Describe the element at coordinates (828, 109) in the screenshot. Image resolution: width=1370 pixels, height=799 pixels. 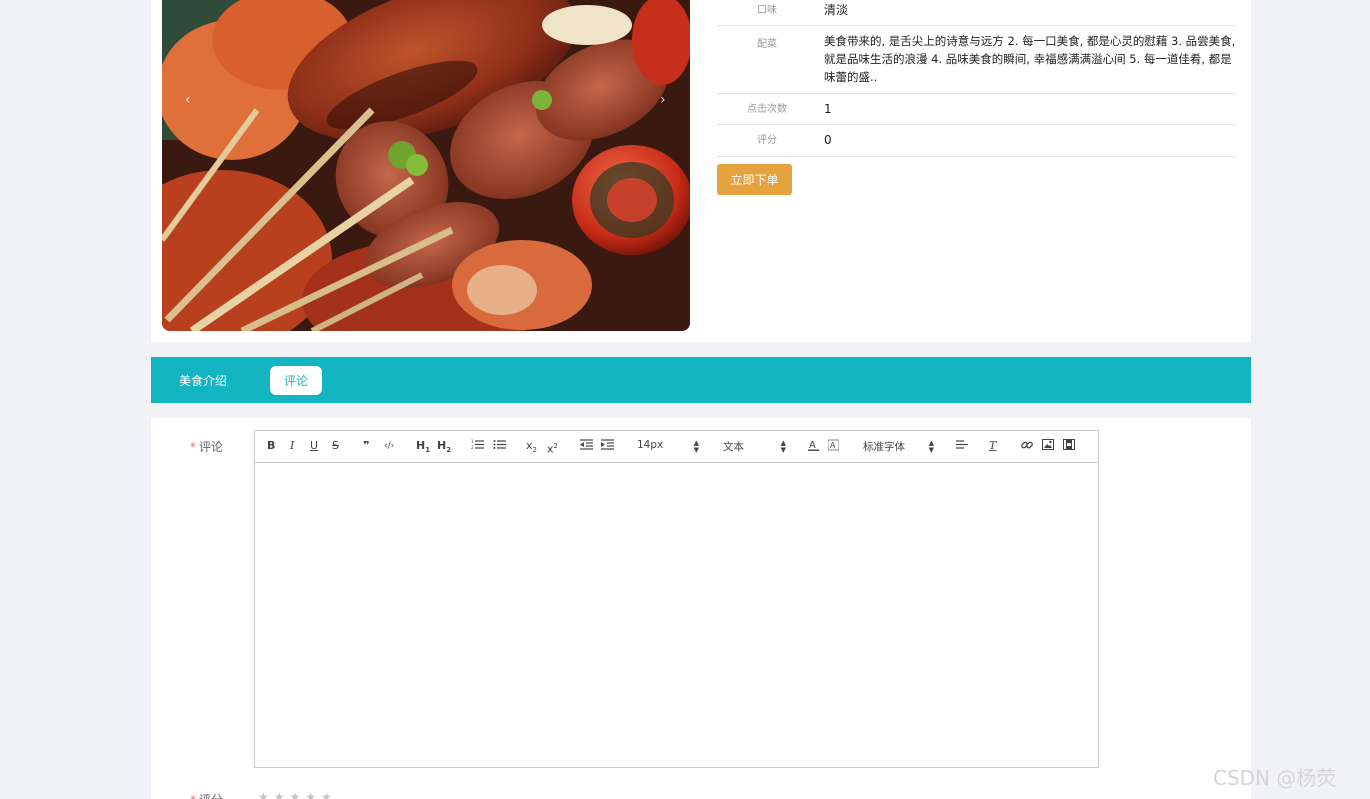
I see `click-count-value: 1` at that location.